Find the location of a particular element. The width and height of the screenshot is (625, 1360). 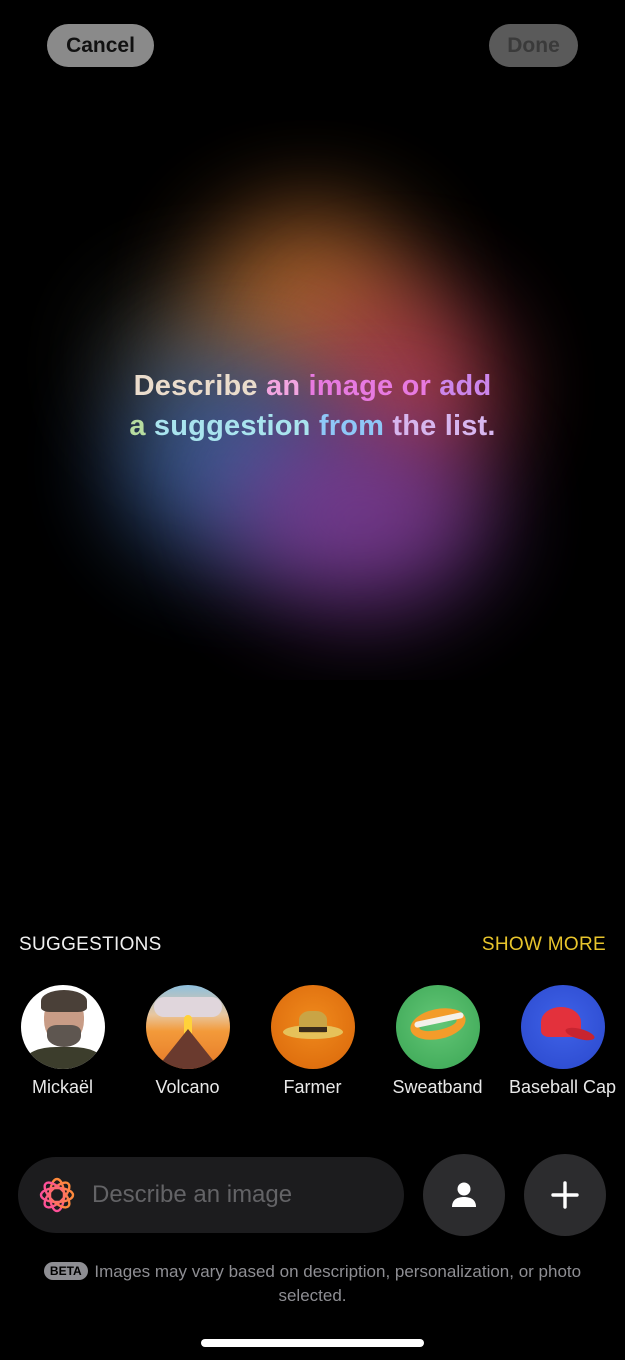

suggestions-title: SUGGESTIONS is located at coordinates (90, 944).